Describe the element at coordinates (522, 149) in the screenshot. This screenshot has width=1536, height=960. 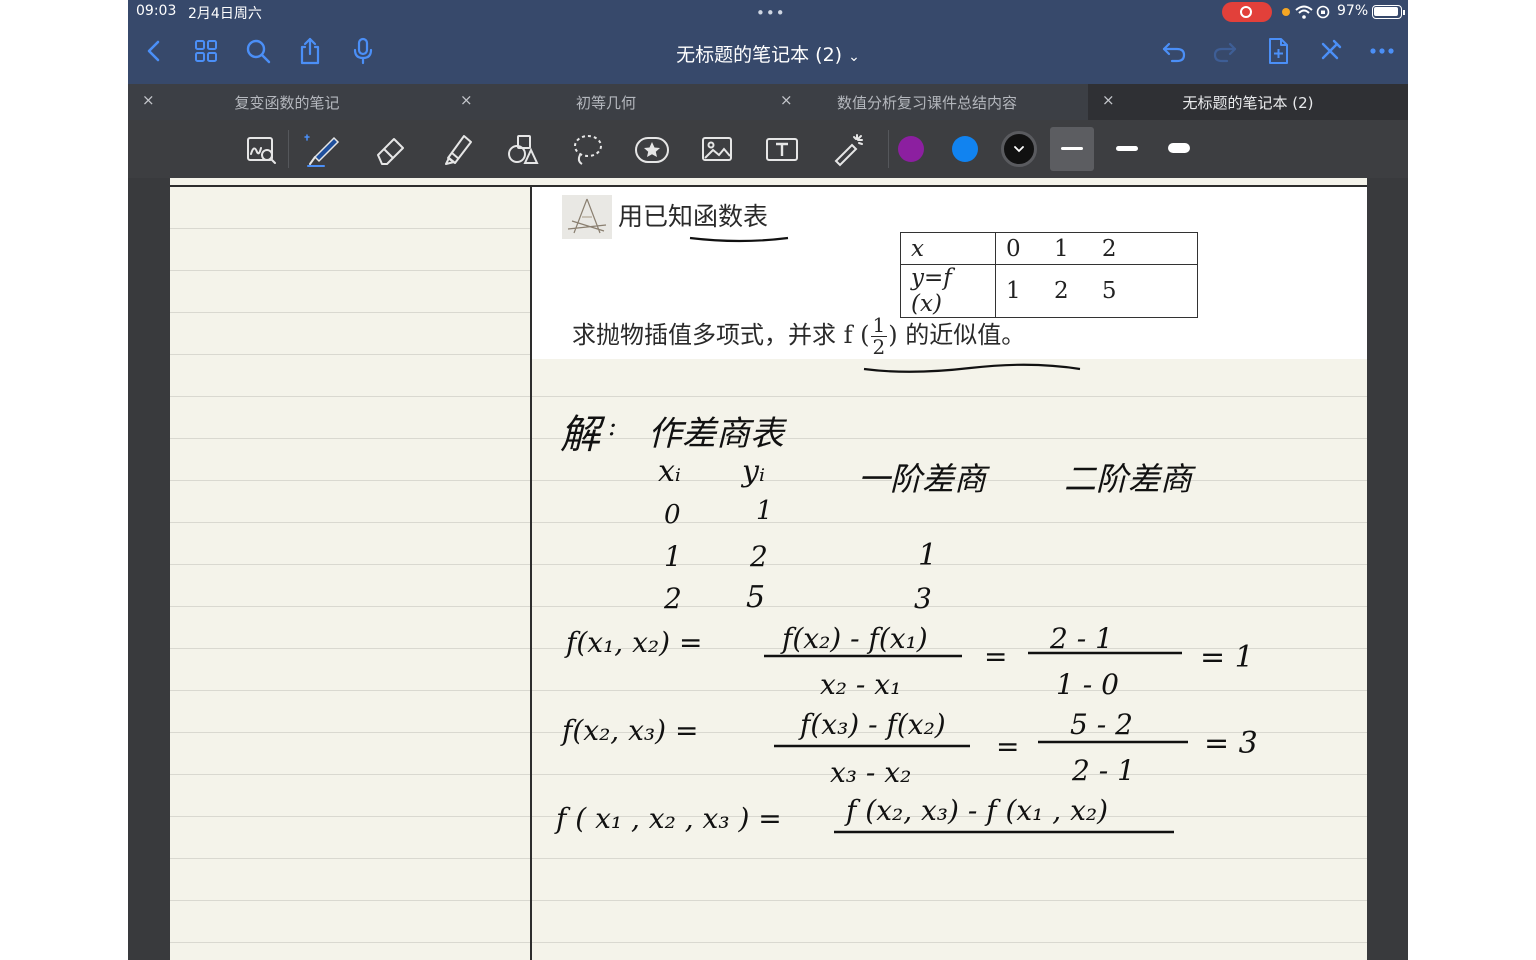
I see `shapes-icon` at that location.